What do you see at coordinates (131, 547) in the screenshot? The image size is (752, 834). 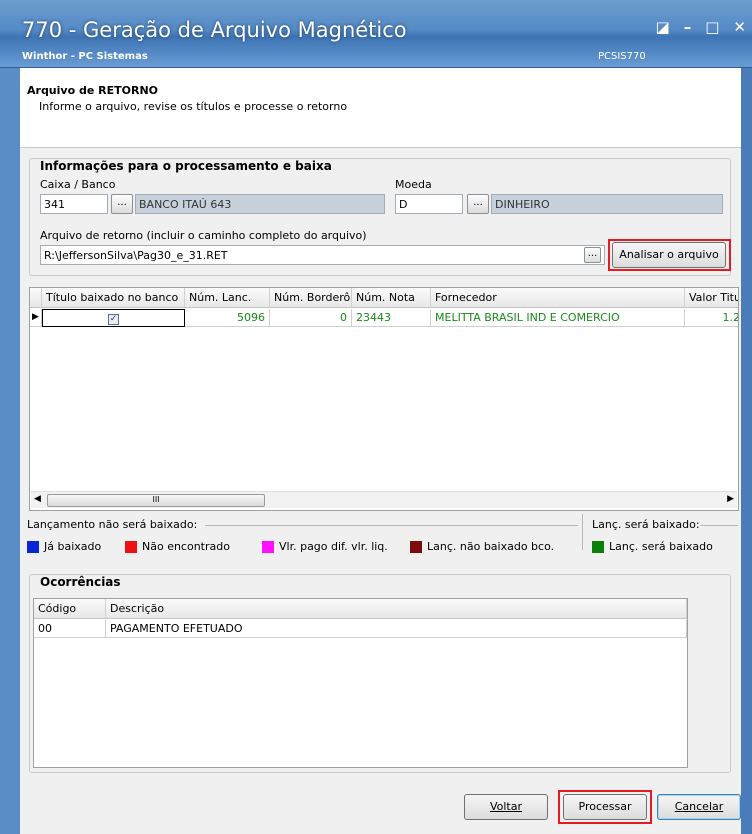 I see `legend-swatch-nao-encontrado` at bounding box center [131, 547].